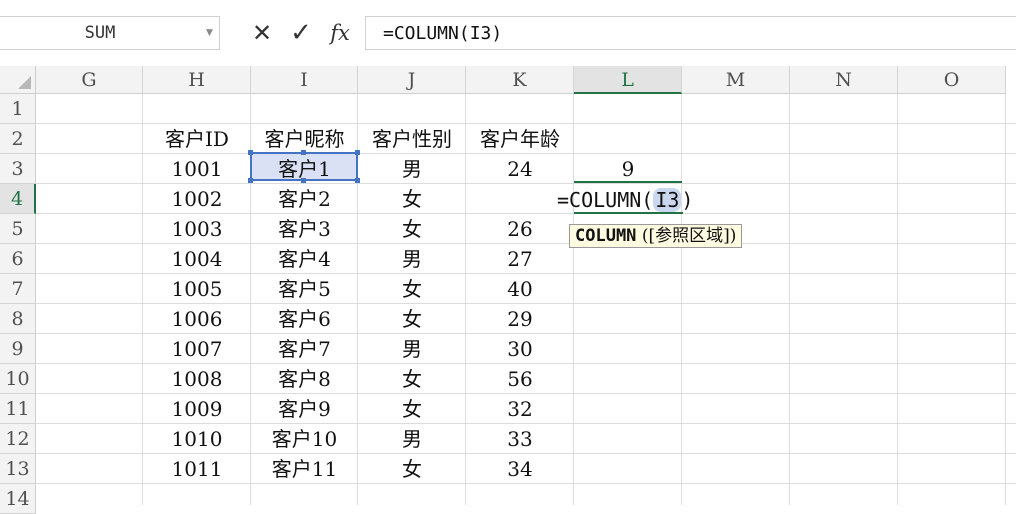  I want to click on cell-id: 1001, so click(197, 169).